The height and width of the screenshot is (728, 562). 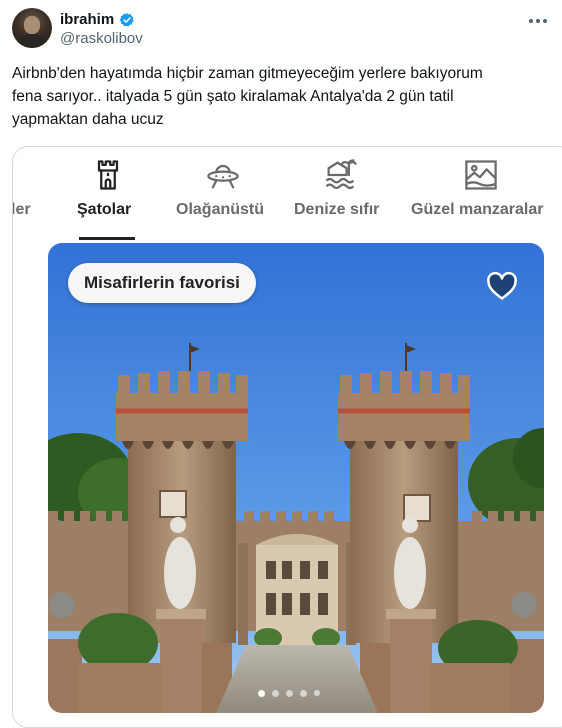 I want to click on category-item-partial: ler, so click(x=33, y=195).